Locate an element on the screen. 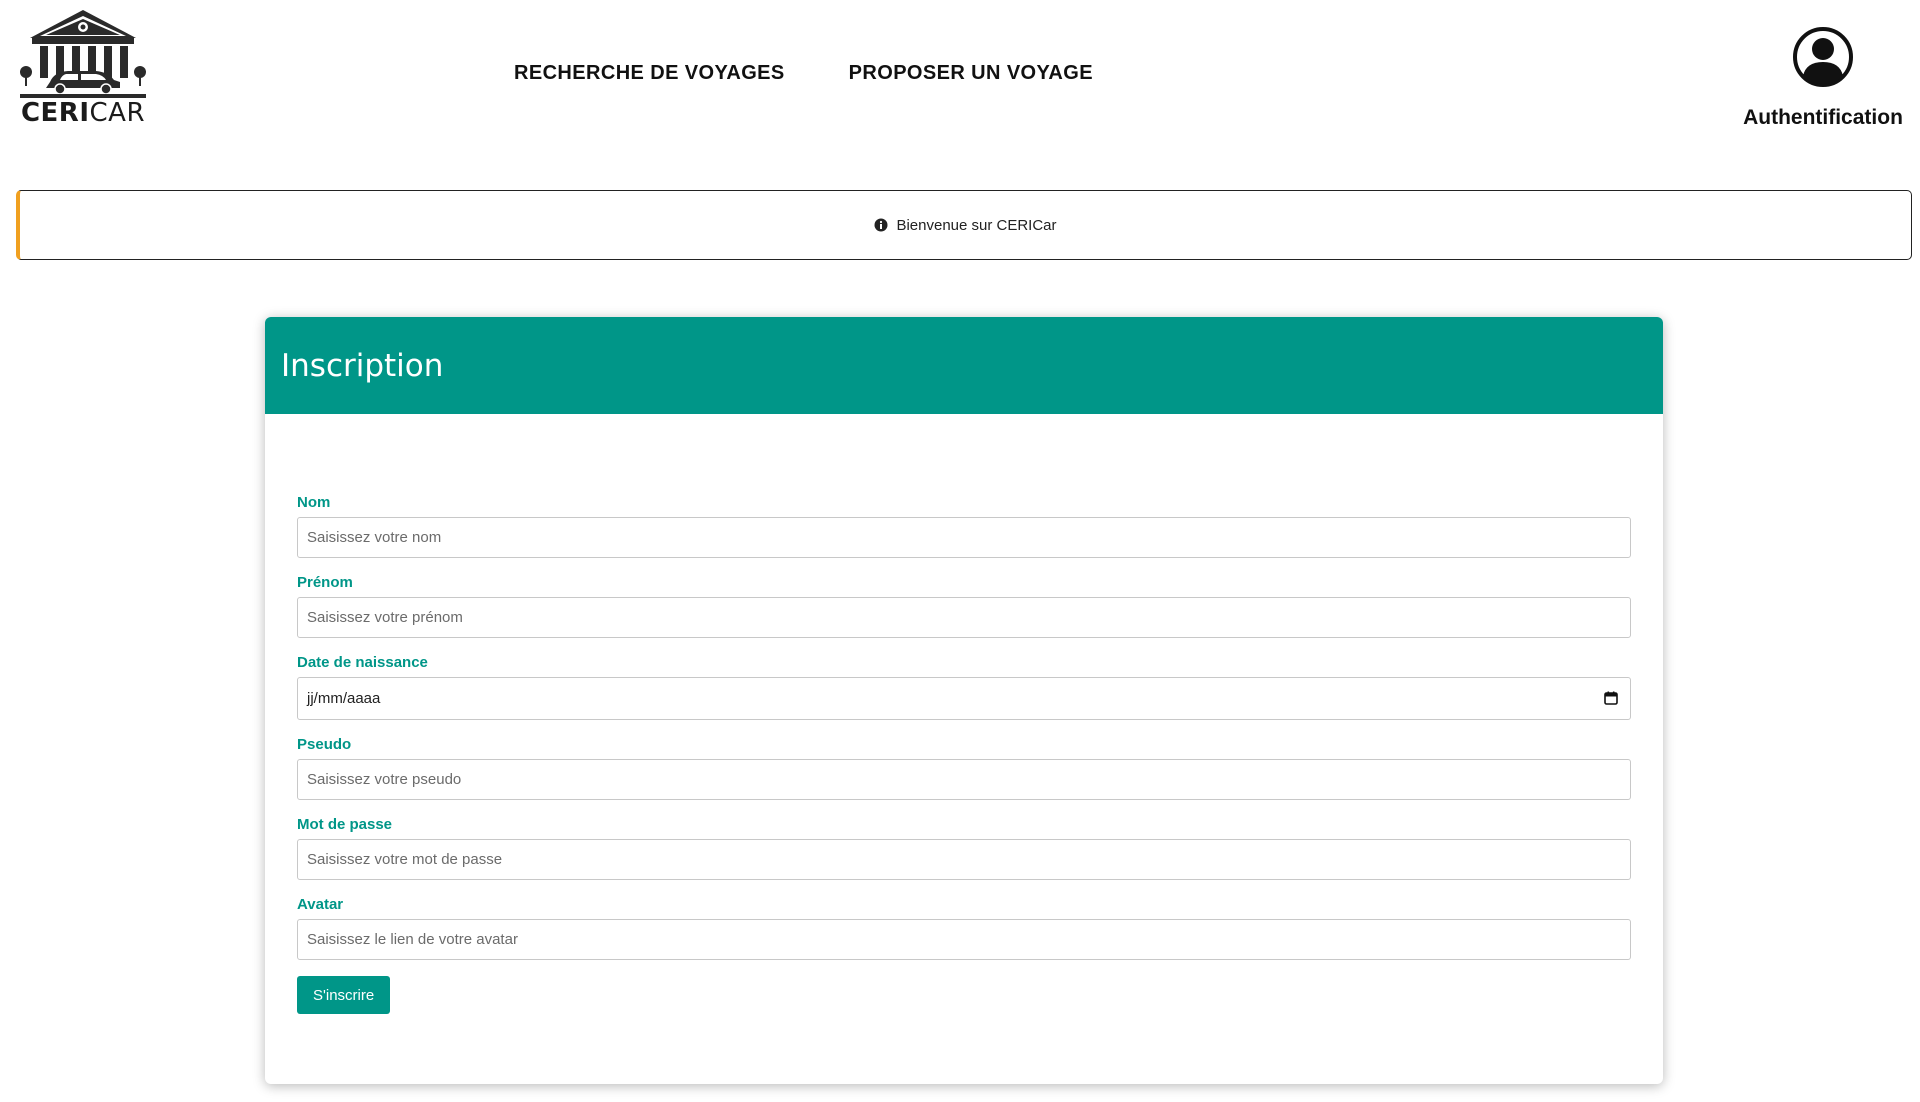 The height and width of the screenshot is (1102, 1920). nom-input is located at coordinates (964, 537).